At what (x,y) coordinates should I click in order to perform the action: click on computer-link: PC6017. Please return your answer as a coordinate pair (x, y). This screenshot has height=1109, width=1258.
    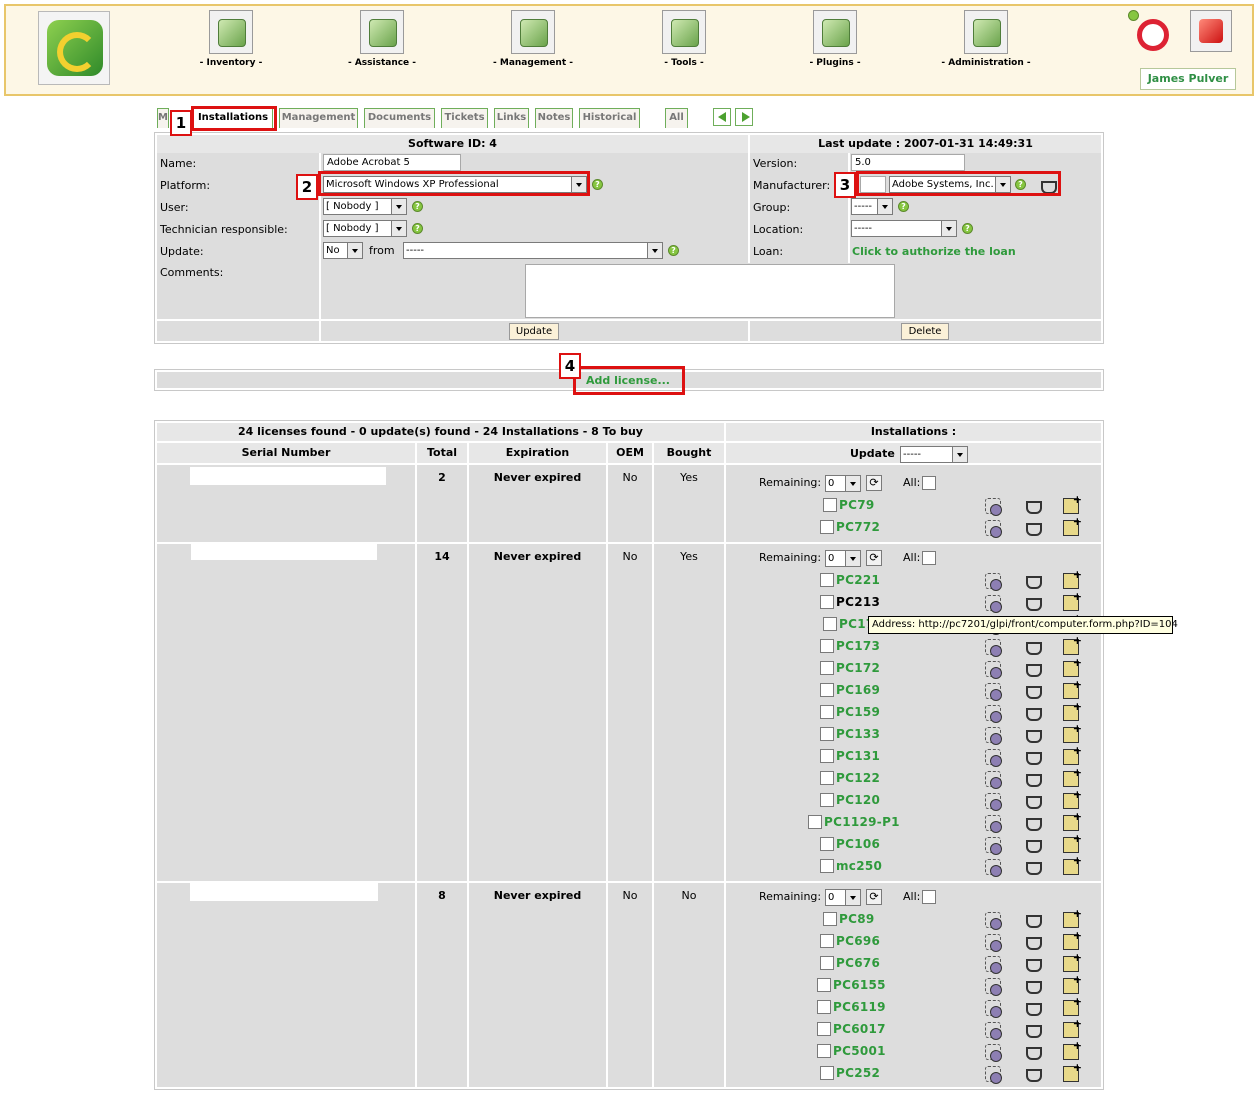
    Looking at the image, I should click on (859, 1029).